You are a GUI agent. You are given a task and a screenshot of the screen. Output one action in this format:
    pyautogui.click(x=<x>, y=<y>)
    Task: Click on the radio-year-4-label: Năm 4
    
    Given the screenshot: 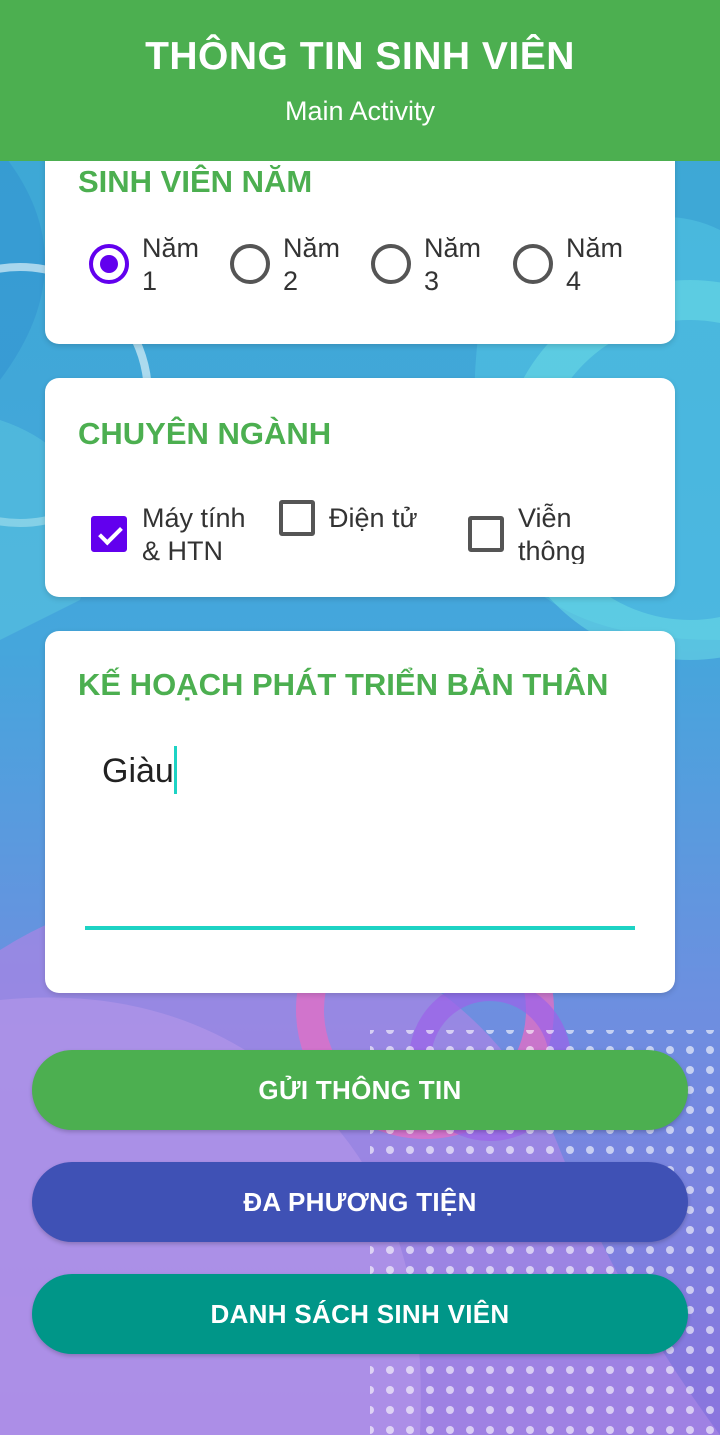 What is the action you would take?
    pyautogui.click(x=595, y=264)
    